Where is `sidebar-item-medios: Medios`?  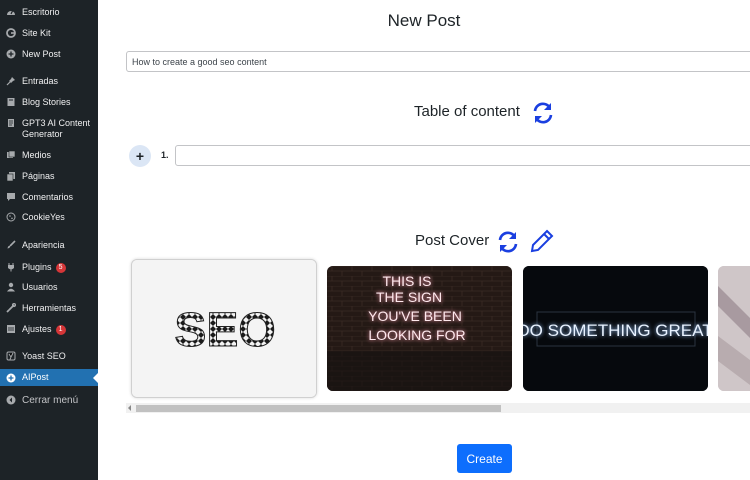 sidebar-item-medios: Medios is located at coordinates (49, 156).